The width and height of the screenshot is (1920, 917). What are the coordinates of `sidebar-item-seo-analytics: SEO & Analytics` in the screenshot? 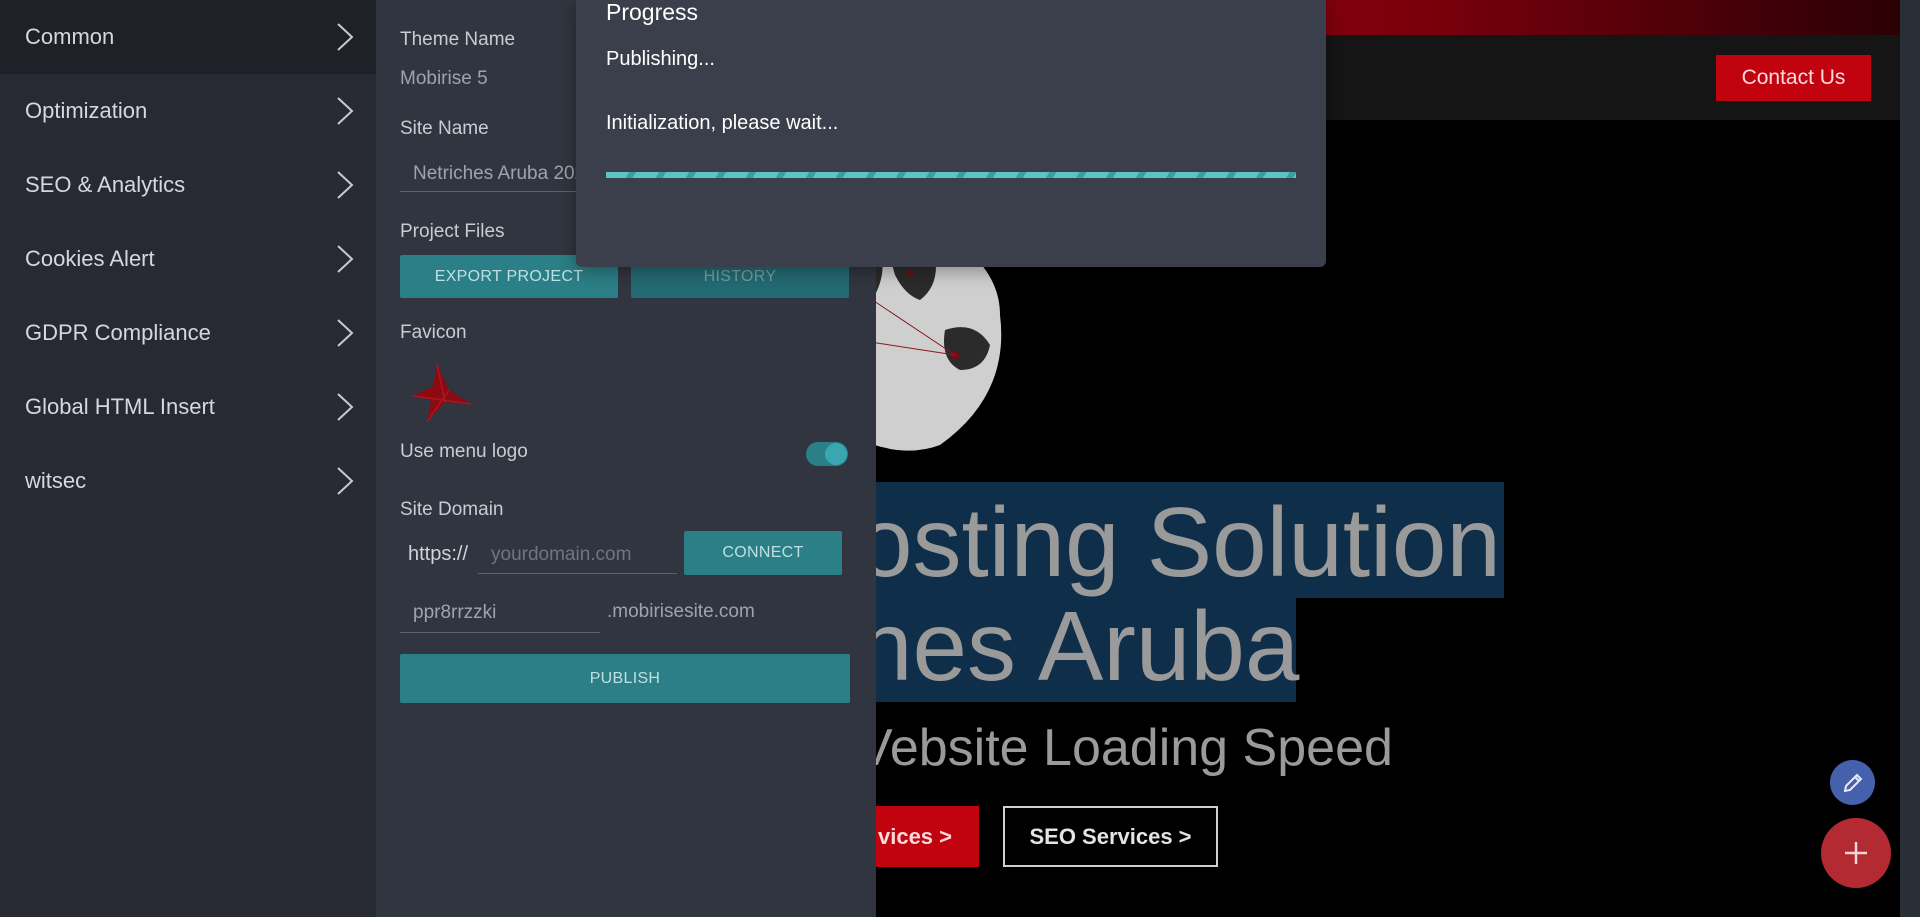 It's located at (188, 185).